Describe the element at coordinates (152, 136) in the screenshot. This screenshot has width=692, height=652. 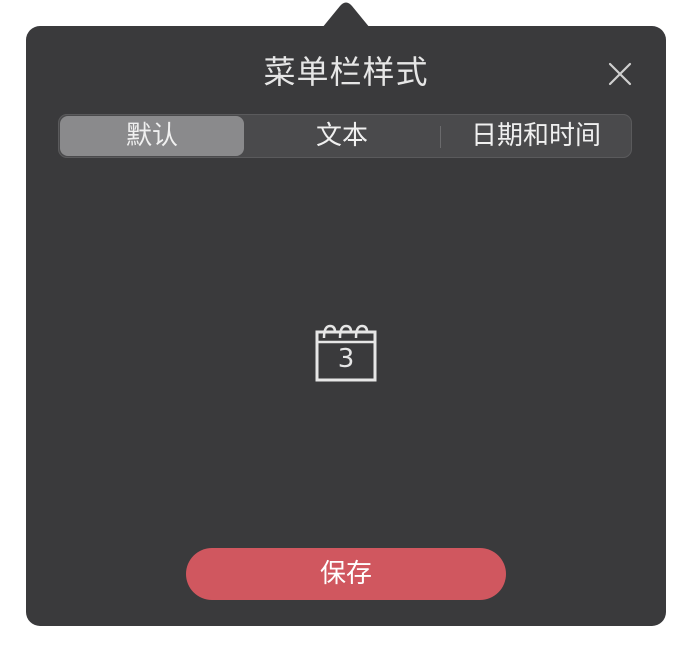
I see `tab-default: 默认` at that location.